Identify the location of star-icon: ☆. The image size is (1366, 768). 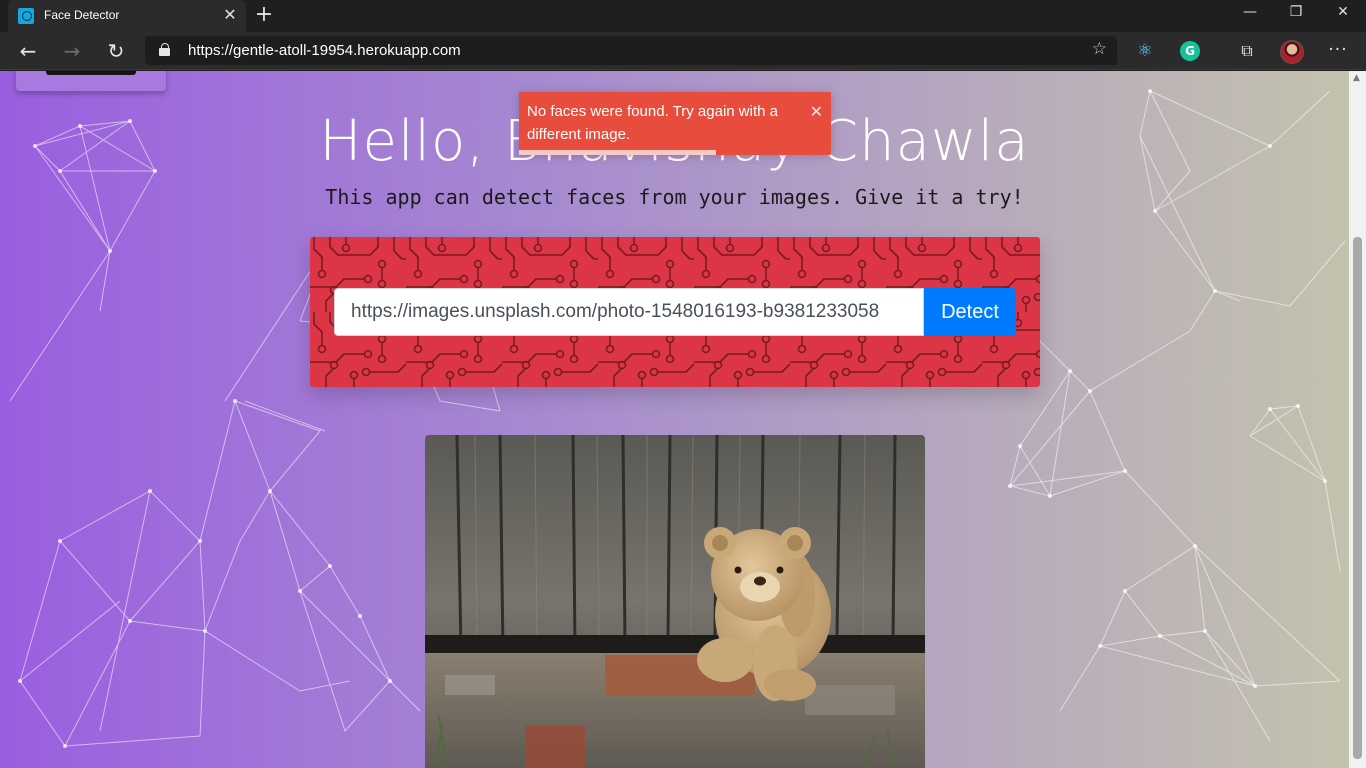
(1099, 49).